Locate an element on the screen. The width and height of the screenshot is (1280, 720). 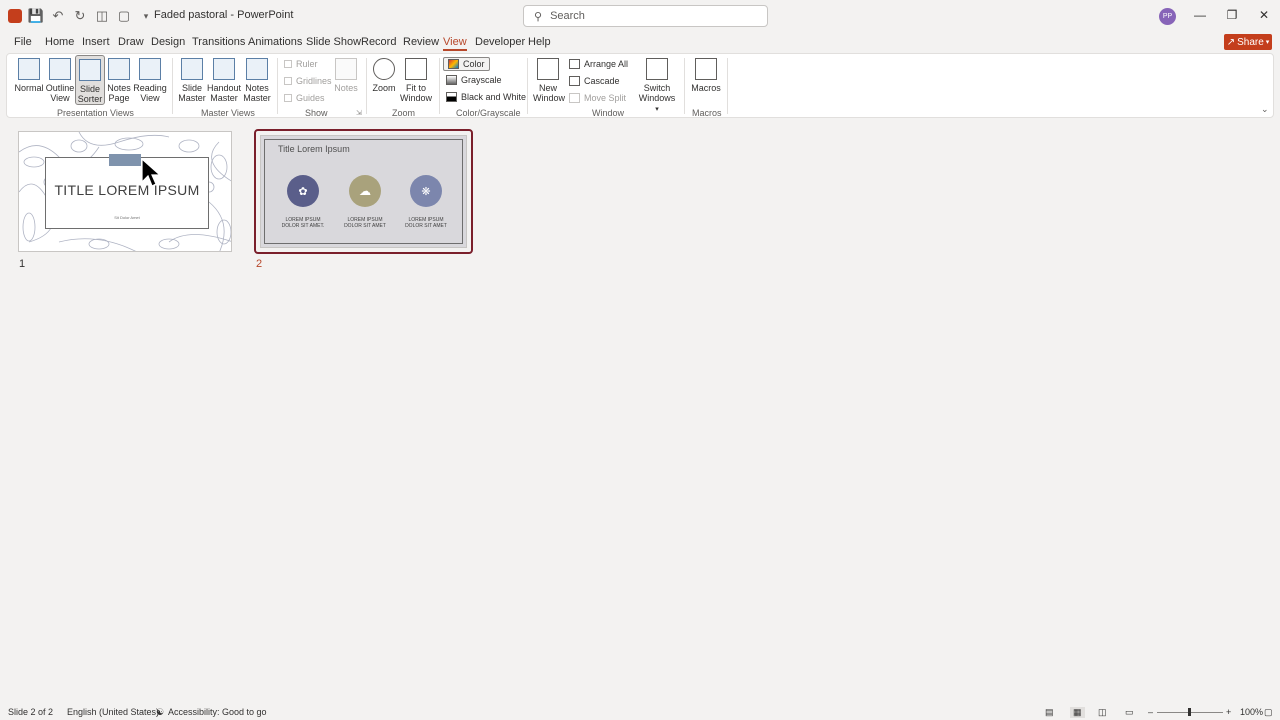
tab-view: View is located at coordinates (455, 43).